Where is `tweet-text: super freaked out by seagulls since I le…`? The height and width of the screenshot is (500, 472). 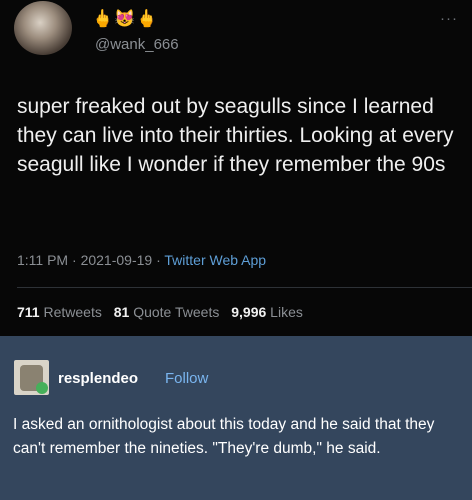 tweet-text: super freaked out by seagulls since I le… is located at coordinates (235, 135).